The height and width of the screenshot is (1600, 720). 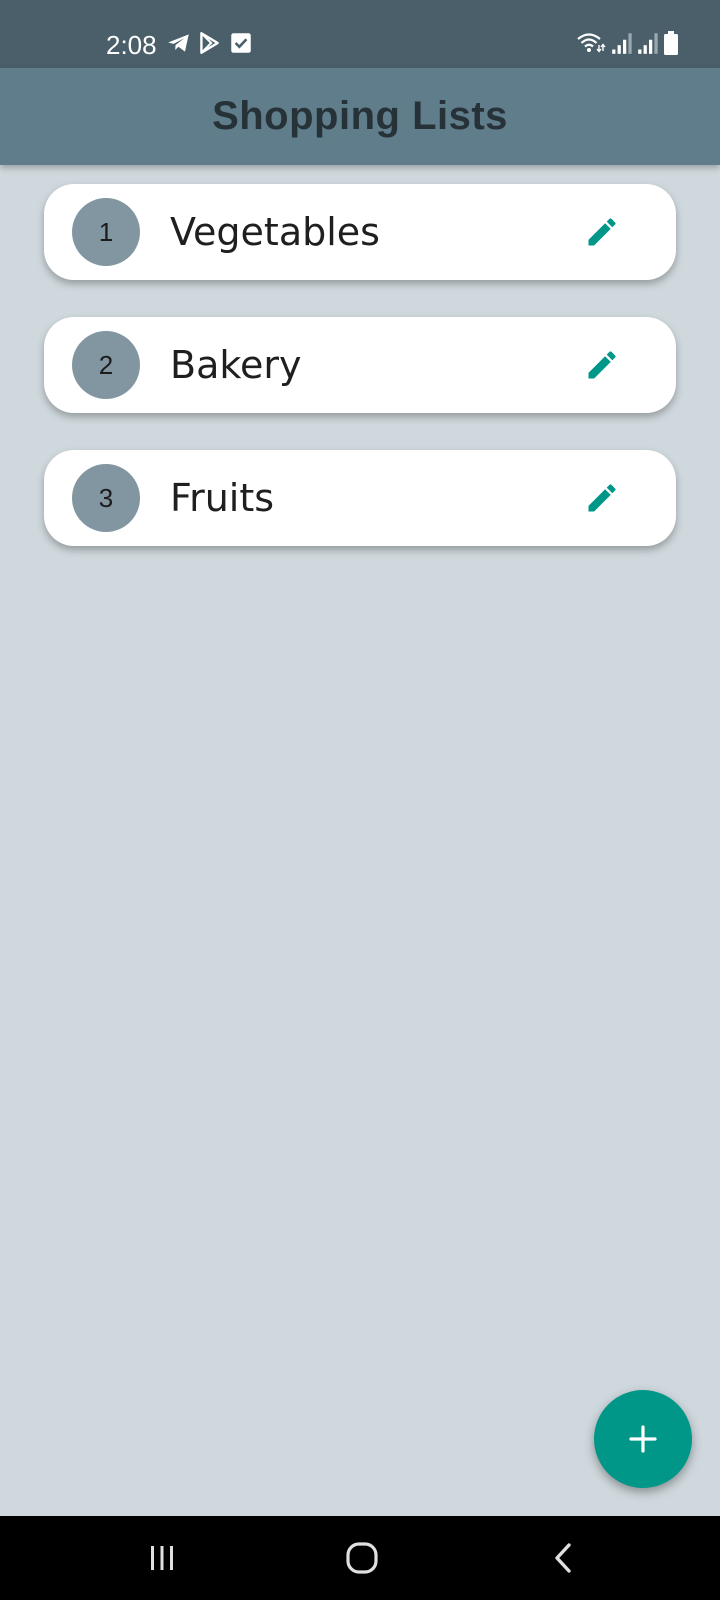 I want to click on wifi-icon, so click(x=591, y=43).